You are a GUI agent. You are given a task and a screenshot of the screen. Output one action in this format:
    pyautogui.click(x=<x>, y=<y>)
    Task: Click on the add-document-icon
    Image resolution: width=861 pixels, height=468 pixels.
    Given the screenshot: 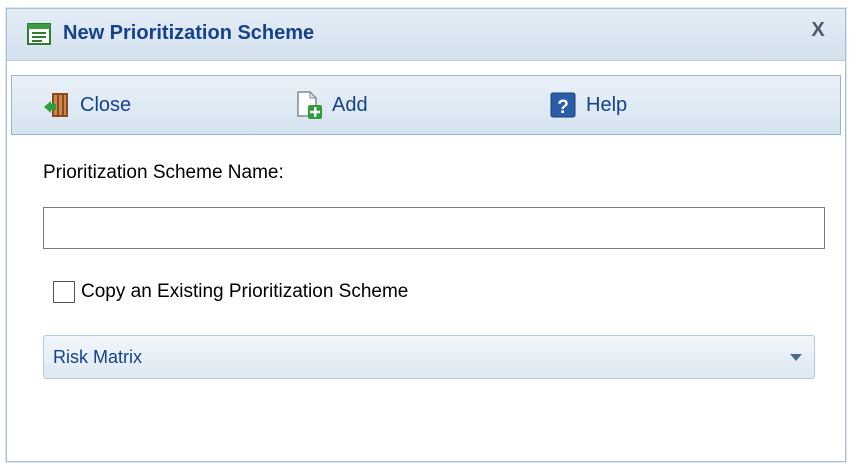 What is the action you would take?
    pyautogui.click(x=309, y=104)
    